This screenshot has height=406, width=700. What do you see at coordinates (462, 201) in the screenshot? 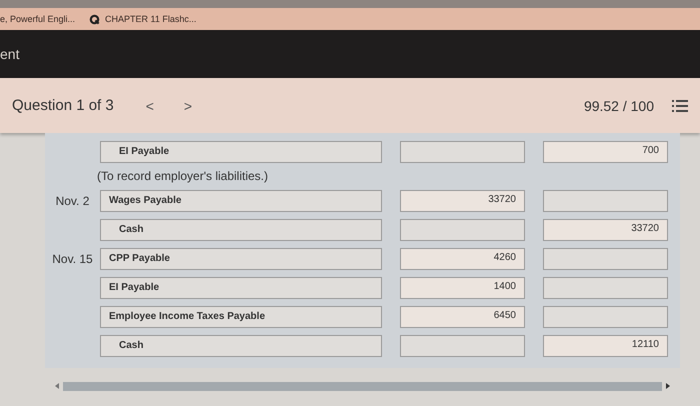
I see `debit-field: 33720` at bounding box center [462, 201].